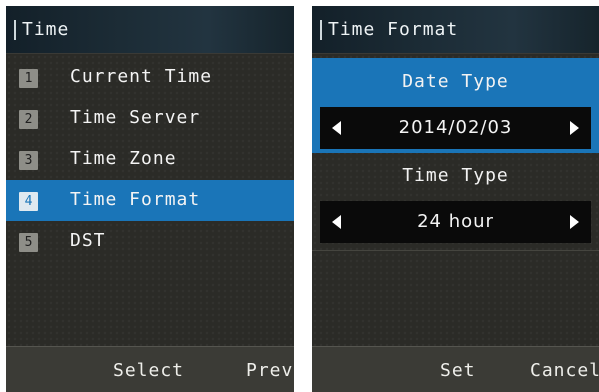 The width and height of the screenshot is (599, 392). I want to click on softkey-bar: Select Prev, so click(150, 369).